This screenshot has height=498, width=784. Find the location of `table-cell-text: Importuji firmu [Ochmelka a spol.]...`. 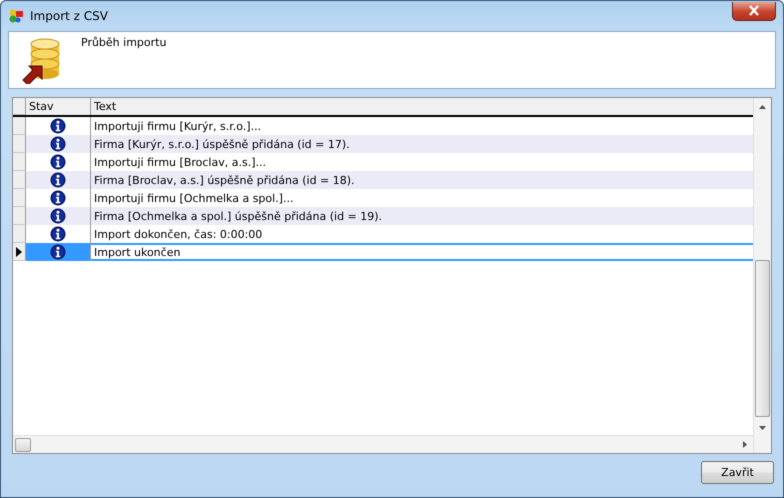

table-cell-text: Importuji firmu [Ochmelka a spol.]... is located at coordinates (193, 198).